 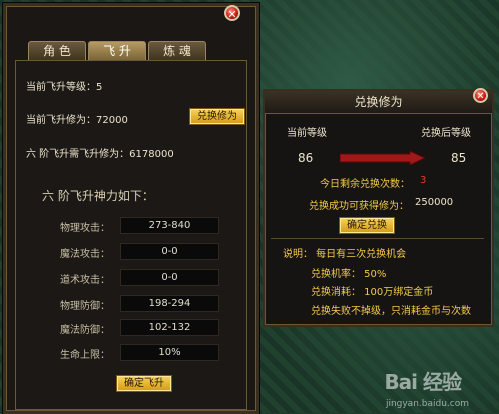 What do you see at coordinates (382, 158) in the screenshot?
I see `arrow-right-icon` at bounding box center [382, 158].